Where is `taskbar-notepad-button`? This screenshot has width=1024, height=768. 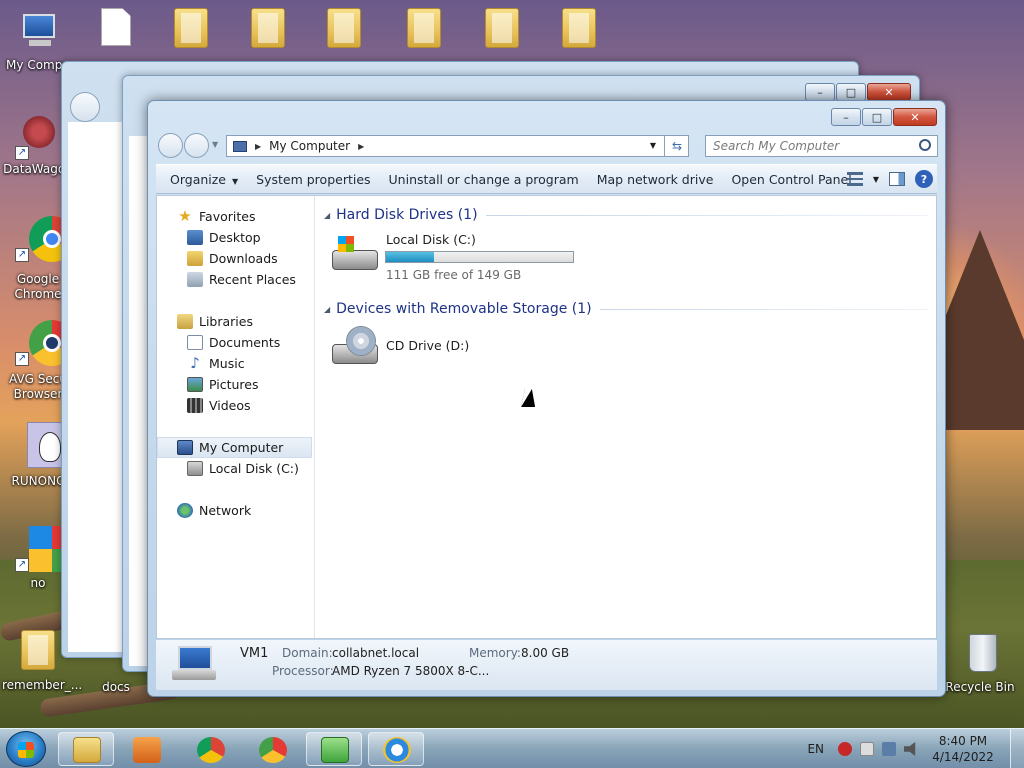 taskbar-notepad-button is located at coordinates (334, 749).